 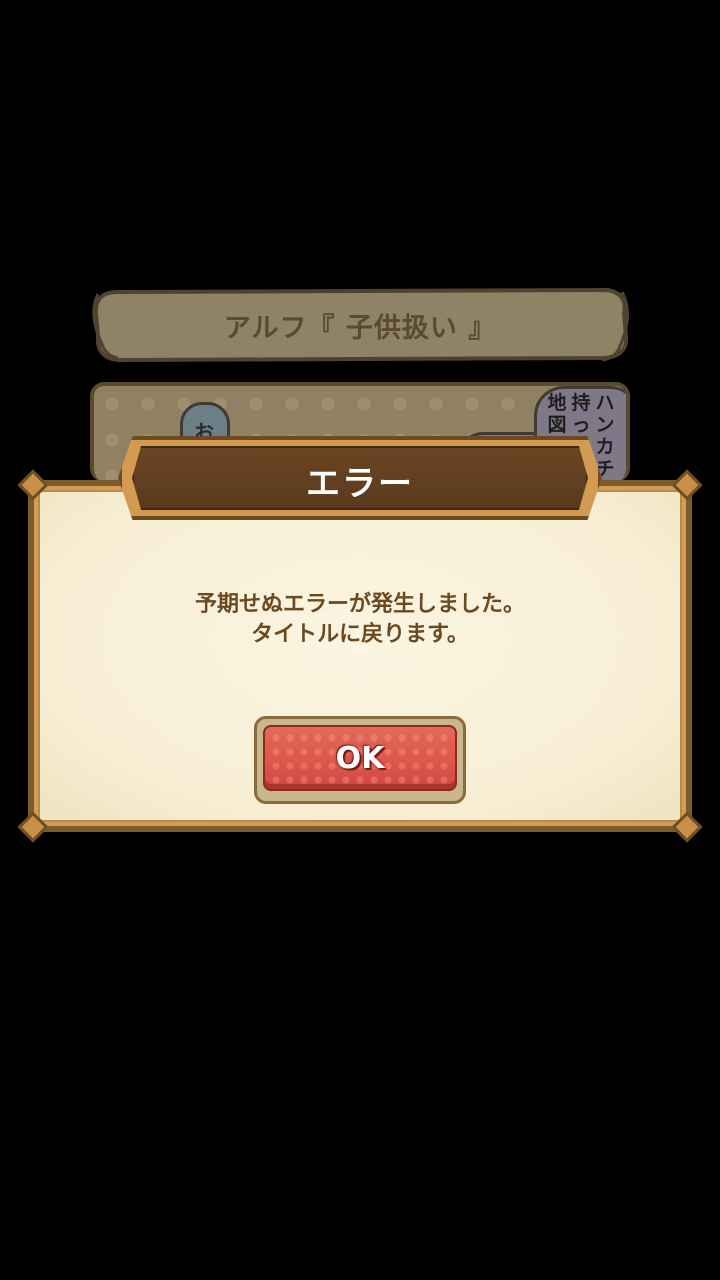 I want to click on dialog-header: エラー, so click(x=360, y=478).